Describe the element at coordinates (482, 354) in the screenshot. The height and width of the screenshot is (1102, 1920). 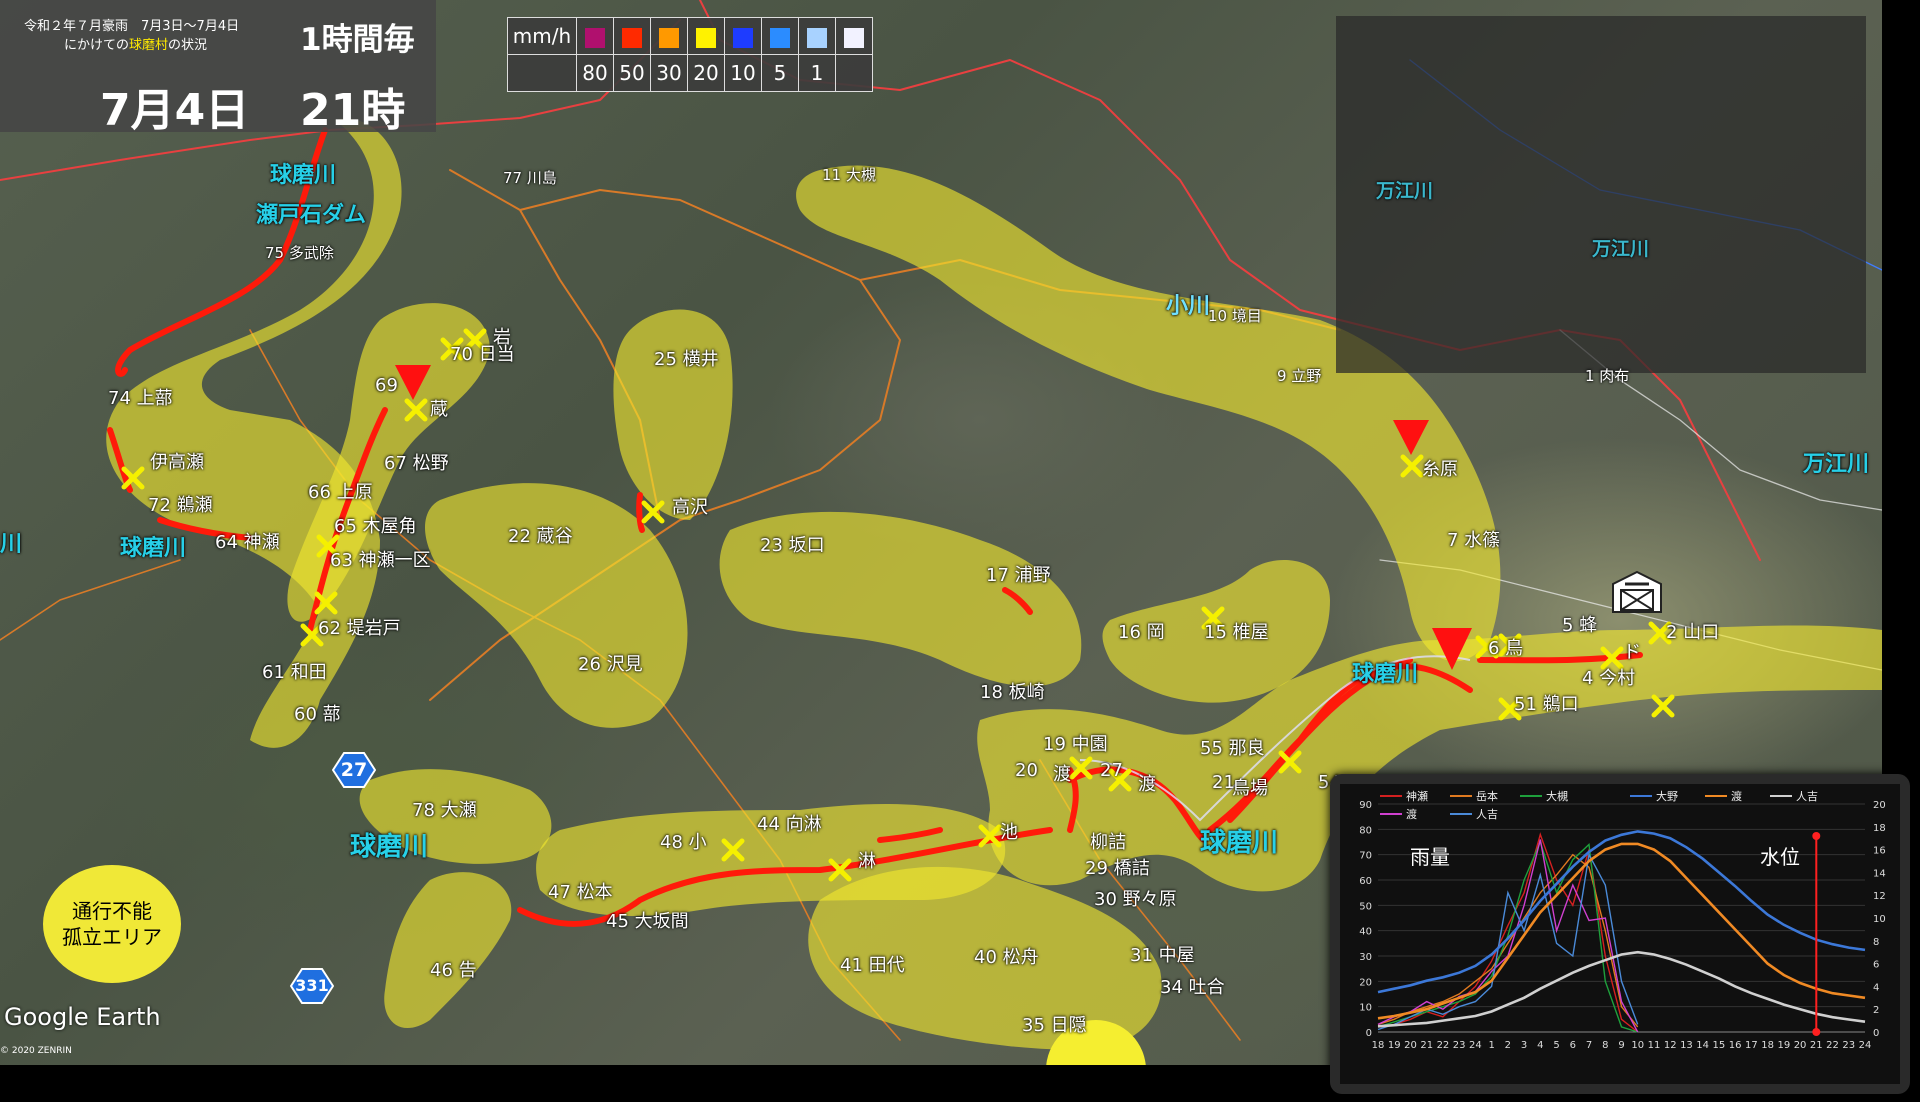
I see `place-label: 70 日当` at that location.